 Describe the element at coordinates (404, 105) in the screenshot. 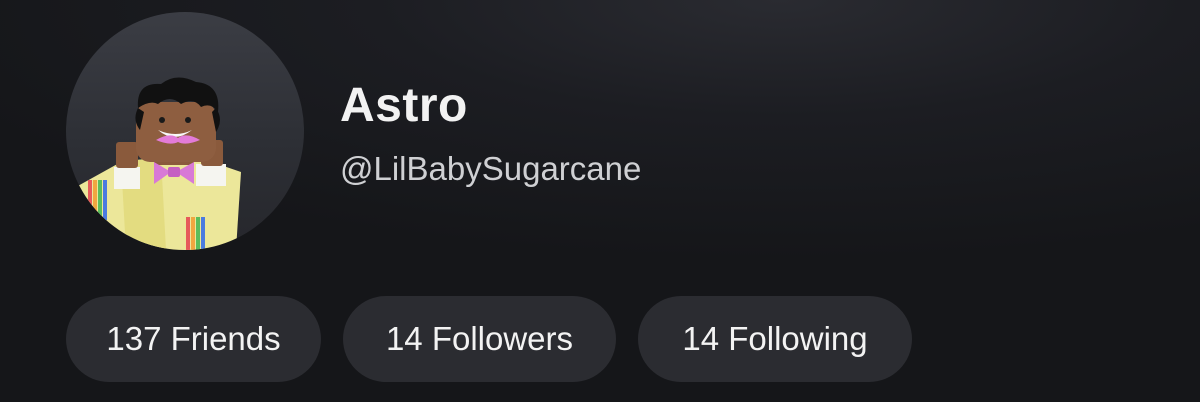

I see `display-name: Astro` at that location.